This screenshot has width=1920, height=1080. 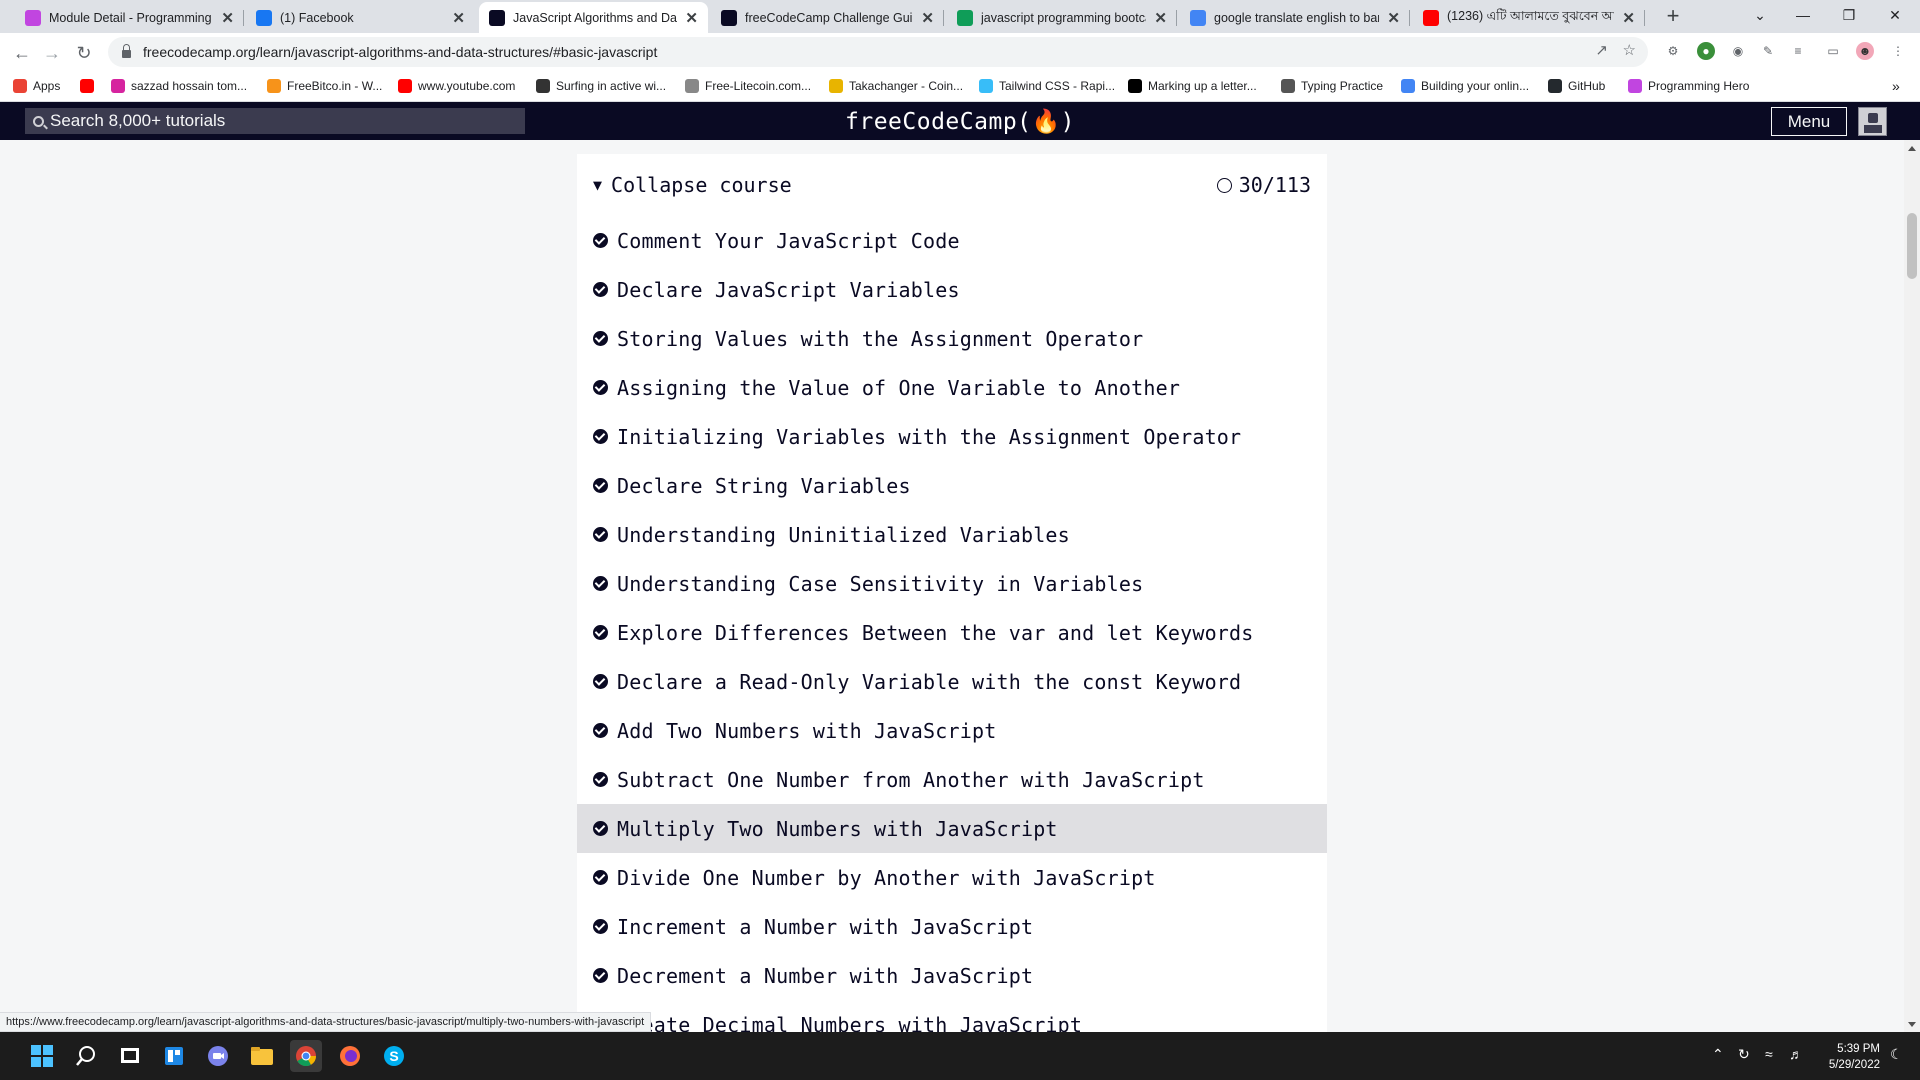 What do you see at coordinates (1896, 1054) in the screenshot?
I see `notification-icon: ☾` at bounding box center [1896, 1054].